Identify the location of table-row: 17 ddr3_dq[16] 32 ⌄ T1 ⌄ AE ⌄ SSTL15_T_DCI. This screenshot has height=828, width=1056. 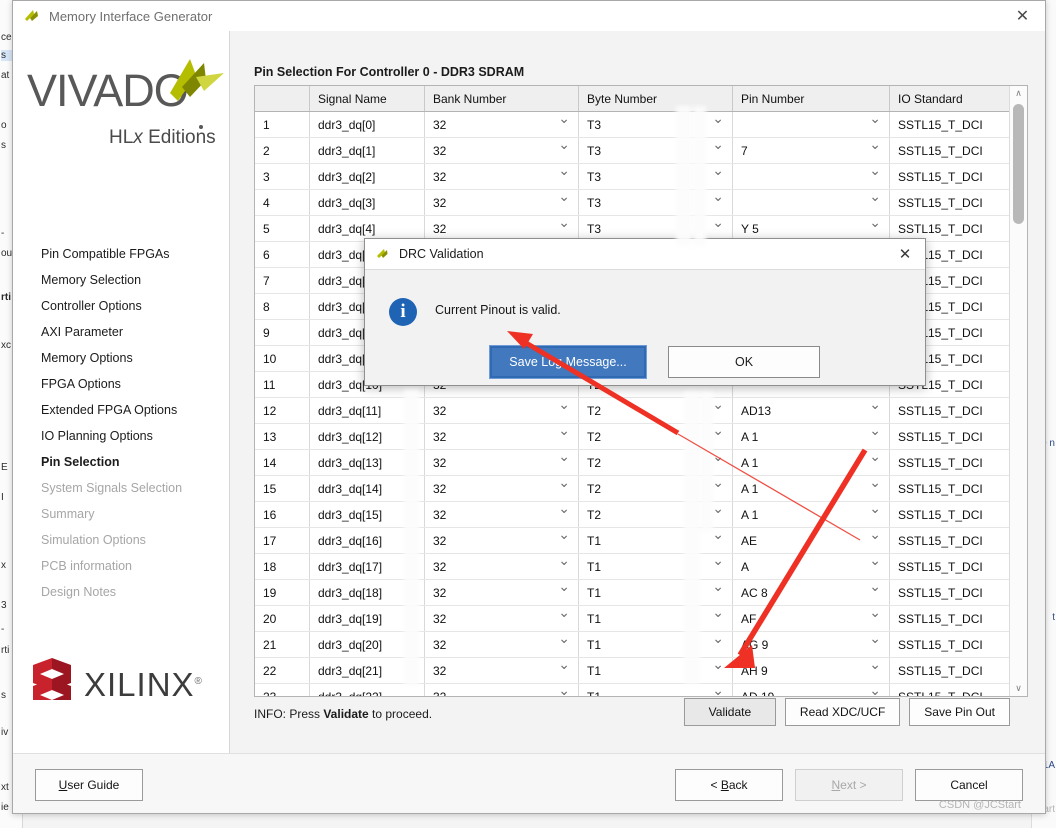
(641, 540).